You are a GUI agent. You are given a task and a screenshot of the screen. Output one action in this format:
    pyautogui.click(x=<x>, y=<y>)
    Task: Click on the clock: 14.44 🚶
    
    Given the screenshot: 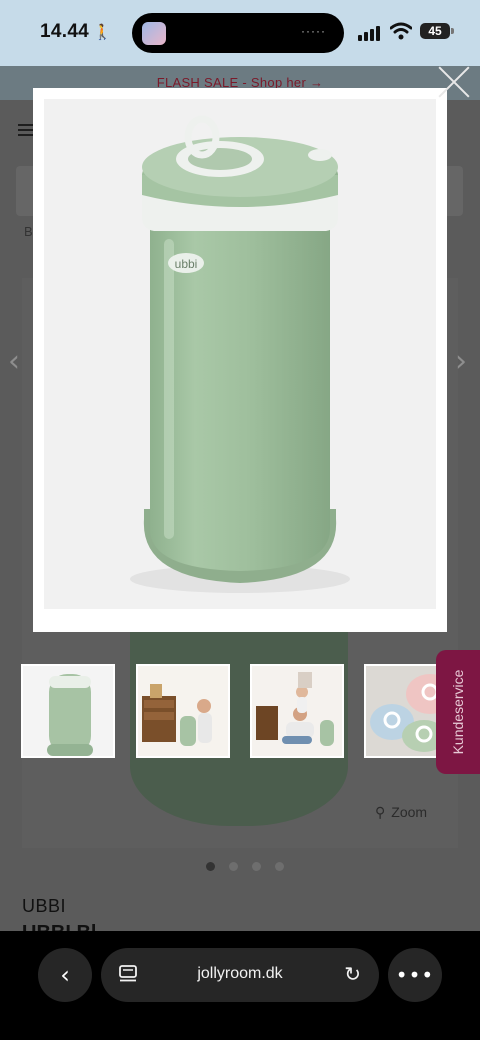 What is the action you would take?
    pyautogui.click(x=76, y=32)
    